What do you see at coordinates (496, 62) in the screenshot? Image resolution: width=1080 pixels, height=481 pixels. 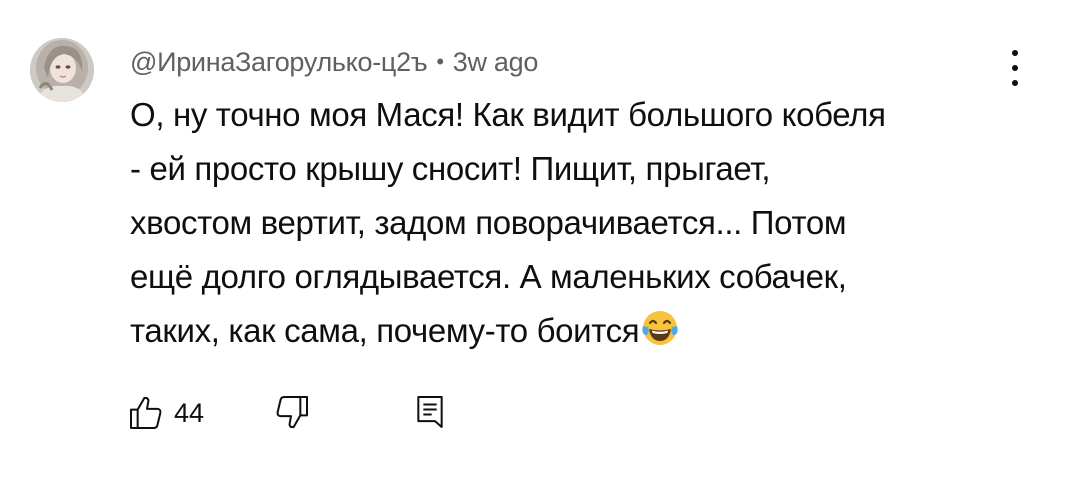 I see `comment-timestamp: 3w ago` at bounding box center [496, 62].